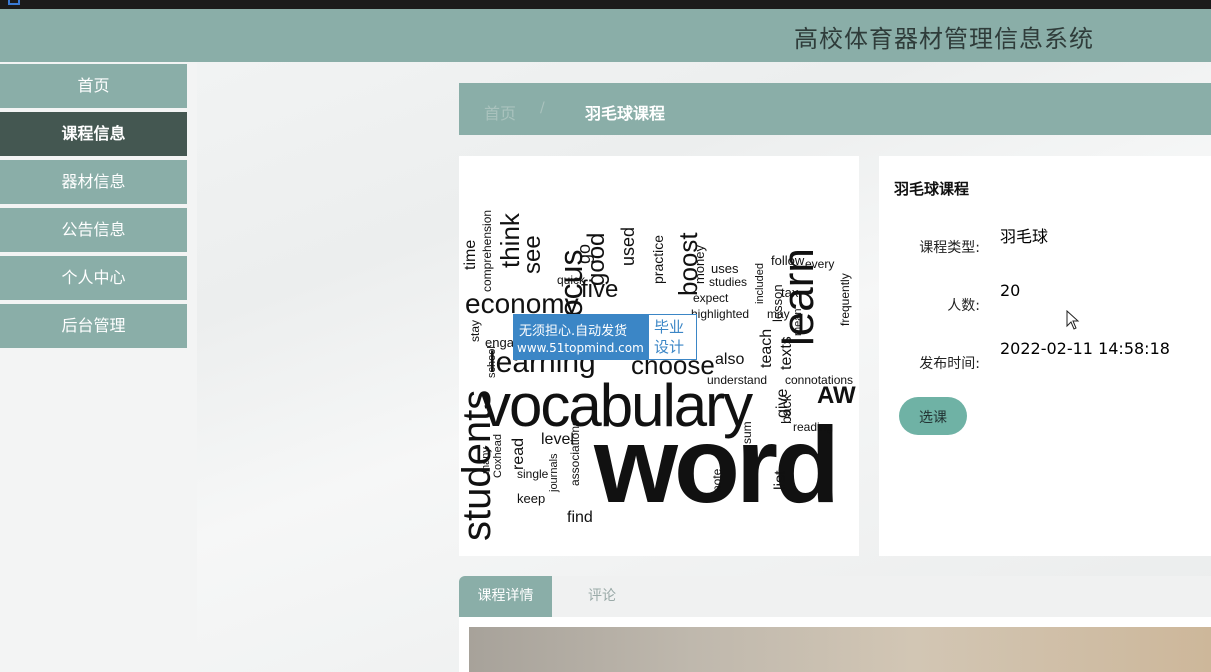 The image size is (1211, 672). I want to click on count-row: 人数:, so click(929, 304).